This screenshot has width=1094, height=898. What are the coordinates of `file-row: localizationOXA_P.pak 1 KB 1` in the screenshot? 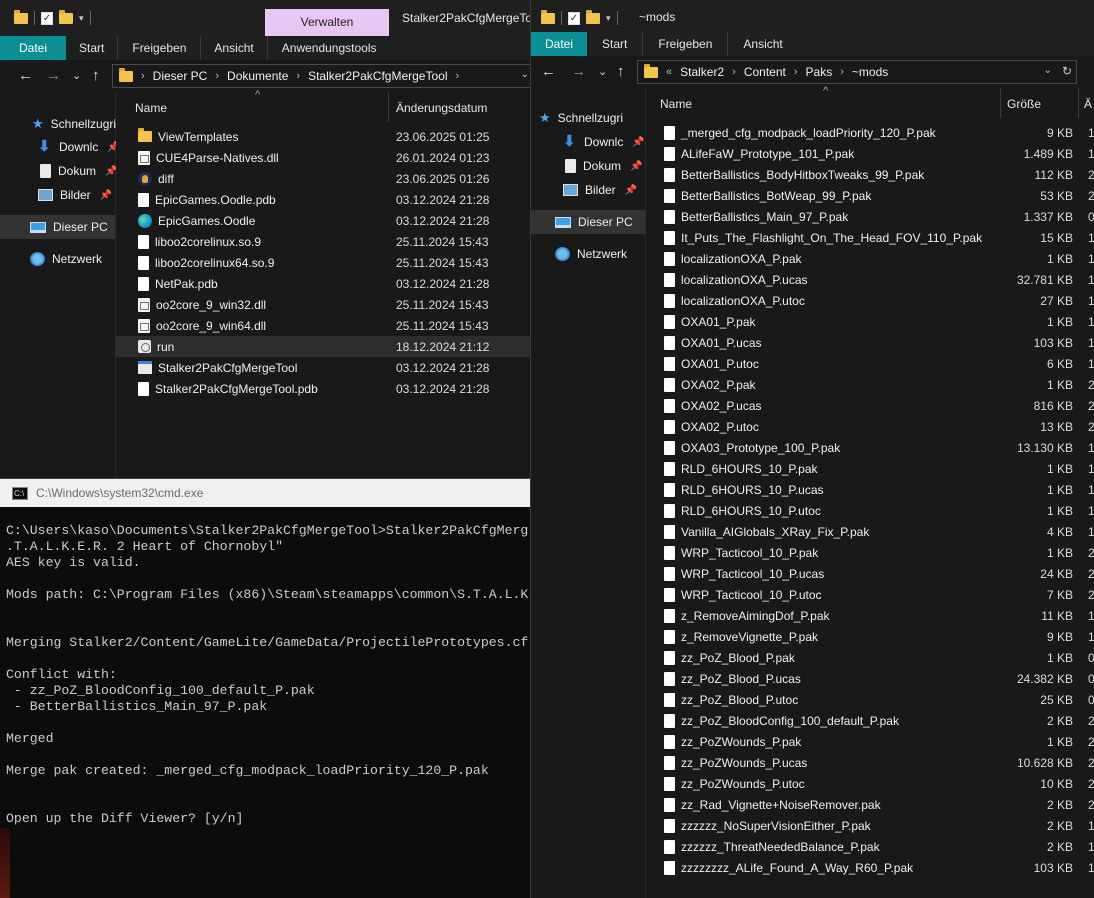 It's located at (870, 258).